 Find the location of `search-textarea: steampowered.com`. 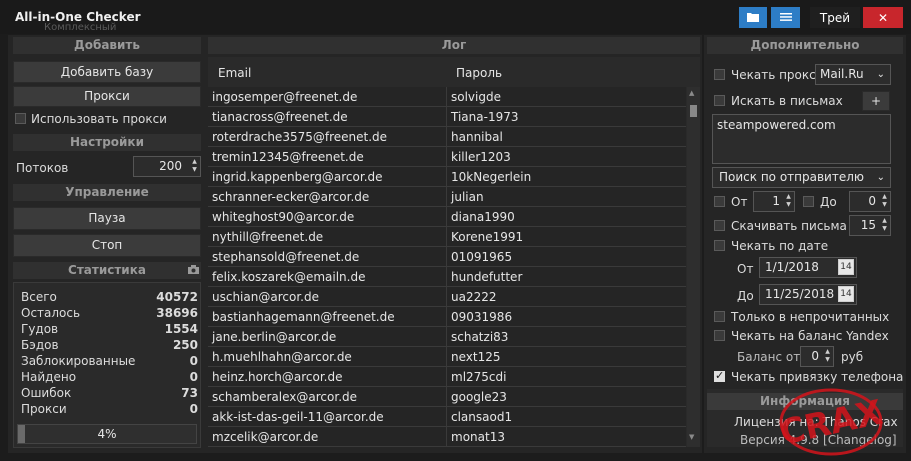

search-textarea: steampowered.com is located at coordinates (801, 139).